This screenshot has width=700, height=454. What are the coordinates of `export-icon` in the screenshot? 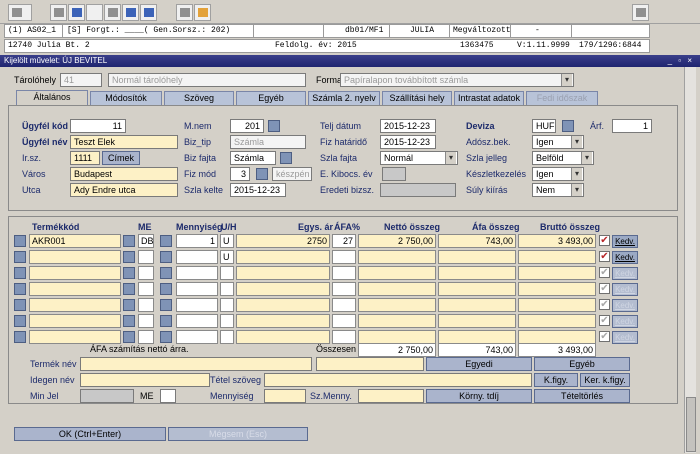 It's located at (202, 12).